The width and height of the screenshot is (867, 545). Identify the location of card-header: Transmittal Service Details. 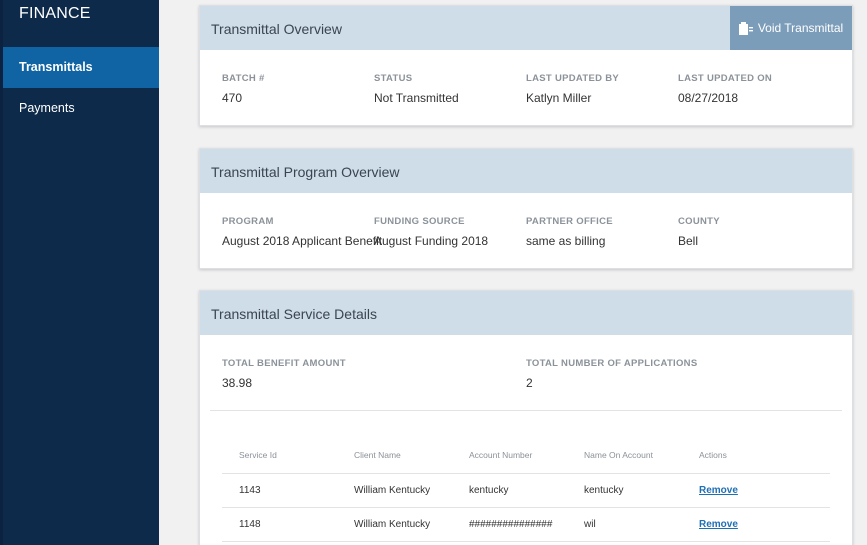
(526, 313).